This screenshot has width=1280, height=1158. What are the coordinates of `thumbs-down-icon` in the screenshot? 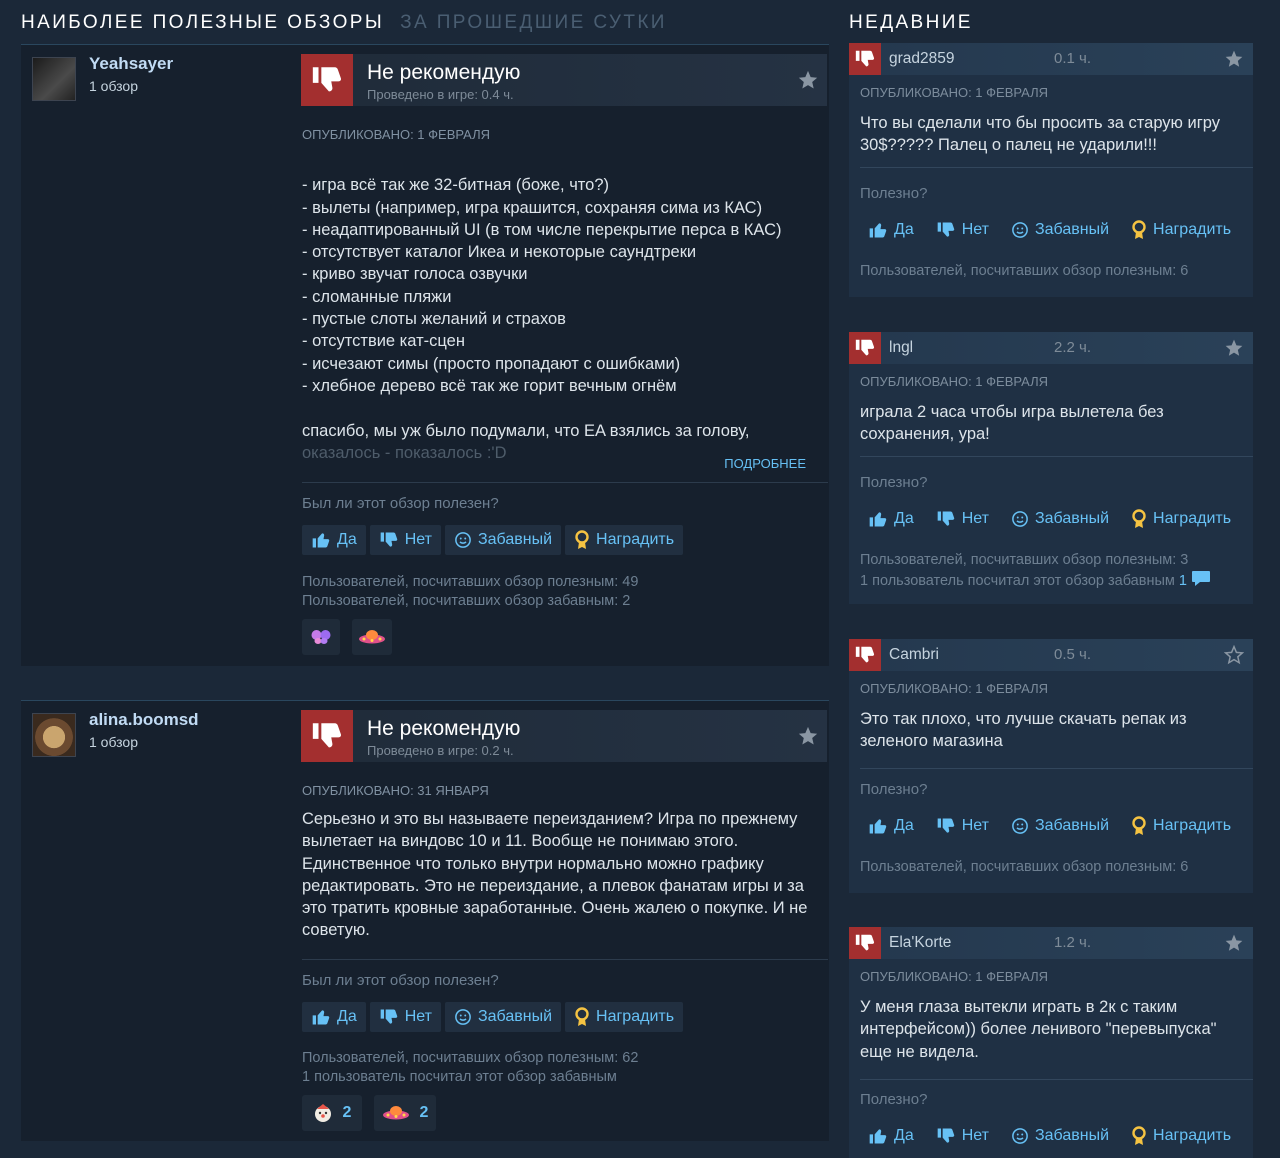 It's located at (865, 943).